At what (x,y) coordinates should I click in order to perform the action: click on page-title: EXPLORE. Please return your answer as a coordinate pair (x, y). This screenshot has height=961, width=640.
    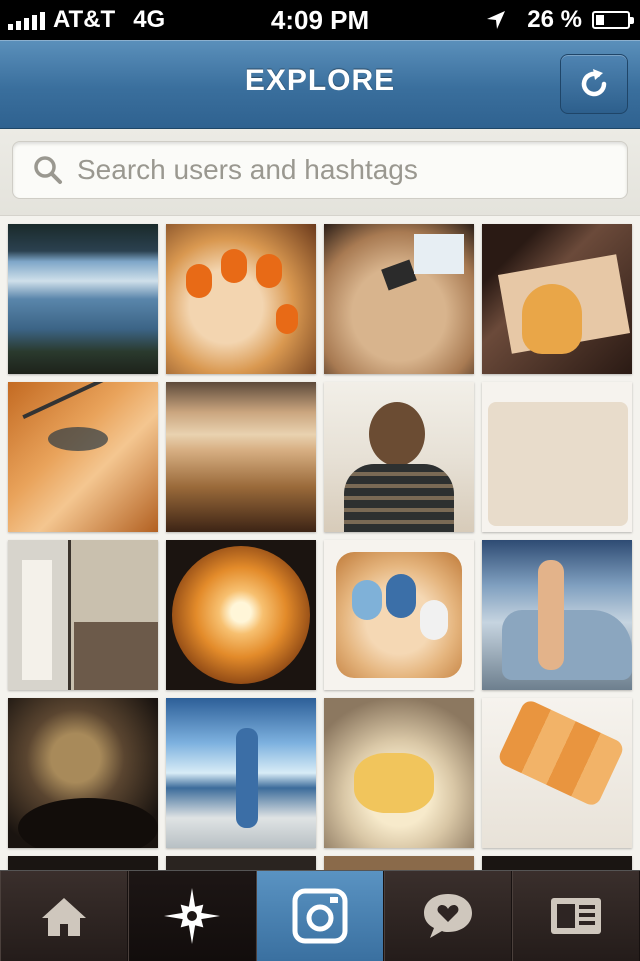
    Looking at the image, I should click on (320, 80).